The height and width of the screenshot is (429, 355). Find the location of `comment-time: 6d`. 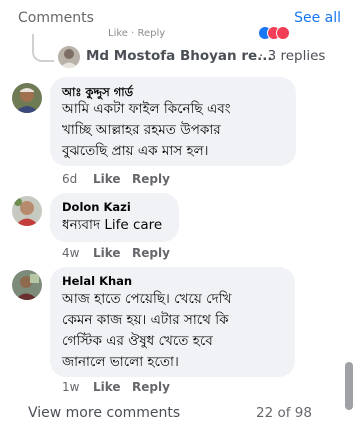

comment-time: 6d is located at coordinates (70, 179).